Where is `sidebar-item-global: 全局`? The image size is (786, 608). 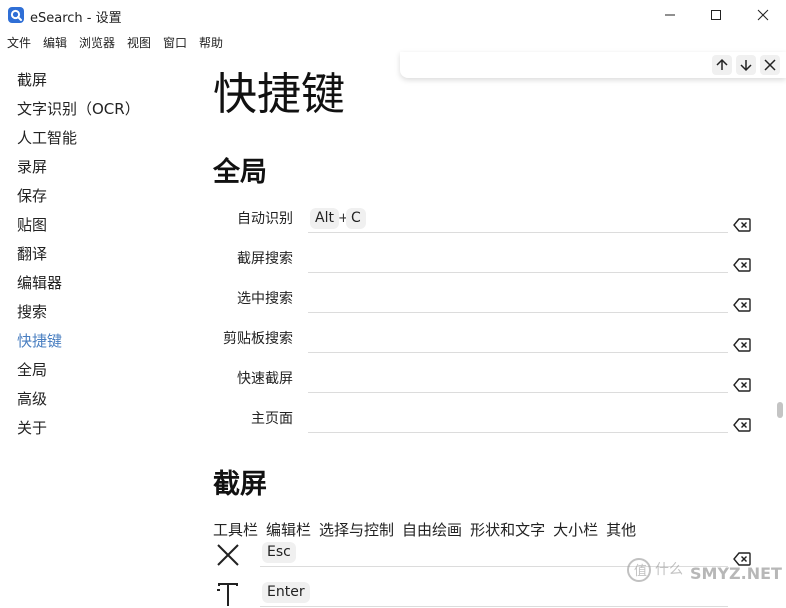
sidebar-item-global: 全局 is located at coordinates (32, 369).